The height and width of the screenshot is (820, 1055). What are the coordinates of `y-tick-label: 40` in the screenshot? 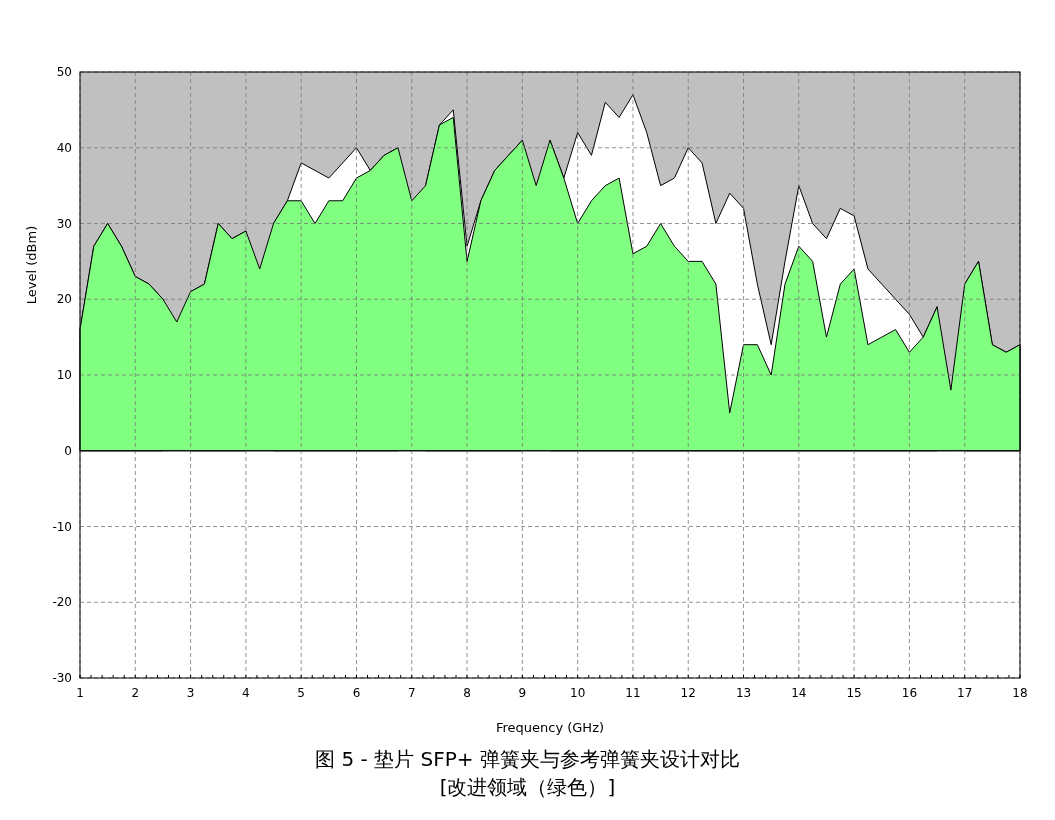 It's located at (64, 147).